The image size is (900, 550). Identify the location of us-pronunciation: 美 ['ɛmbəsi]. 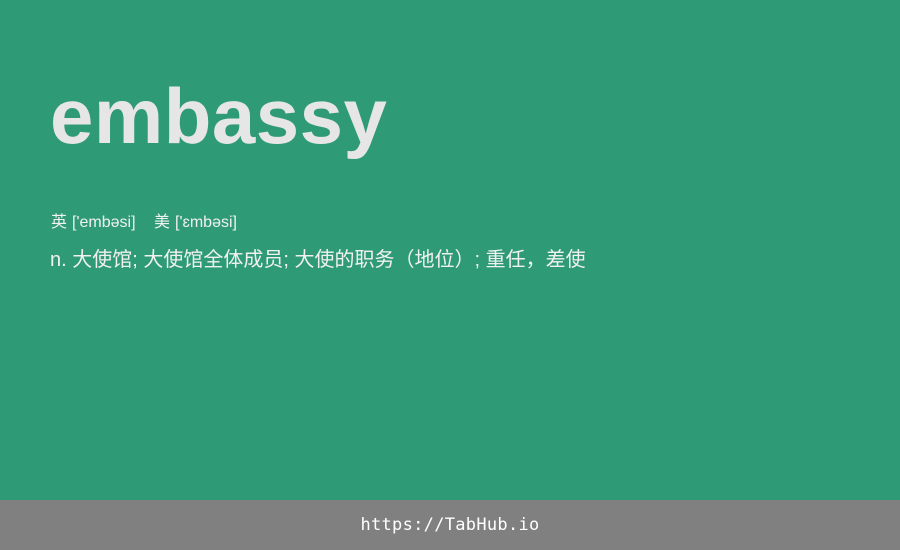
(195, 223).